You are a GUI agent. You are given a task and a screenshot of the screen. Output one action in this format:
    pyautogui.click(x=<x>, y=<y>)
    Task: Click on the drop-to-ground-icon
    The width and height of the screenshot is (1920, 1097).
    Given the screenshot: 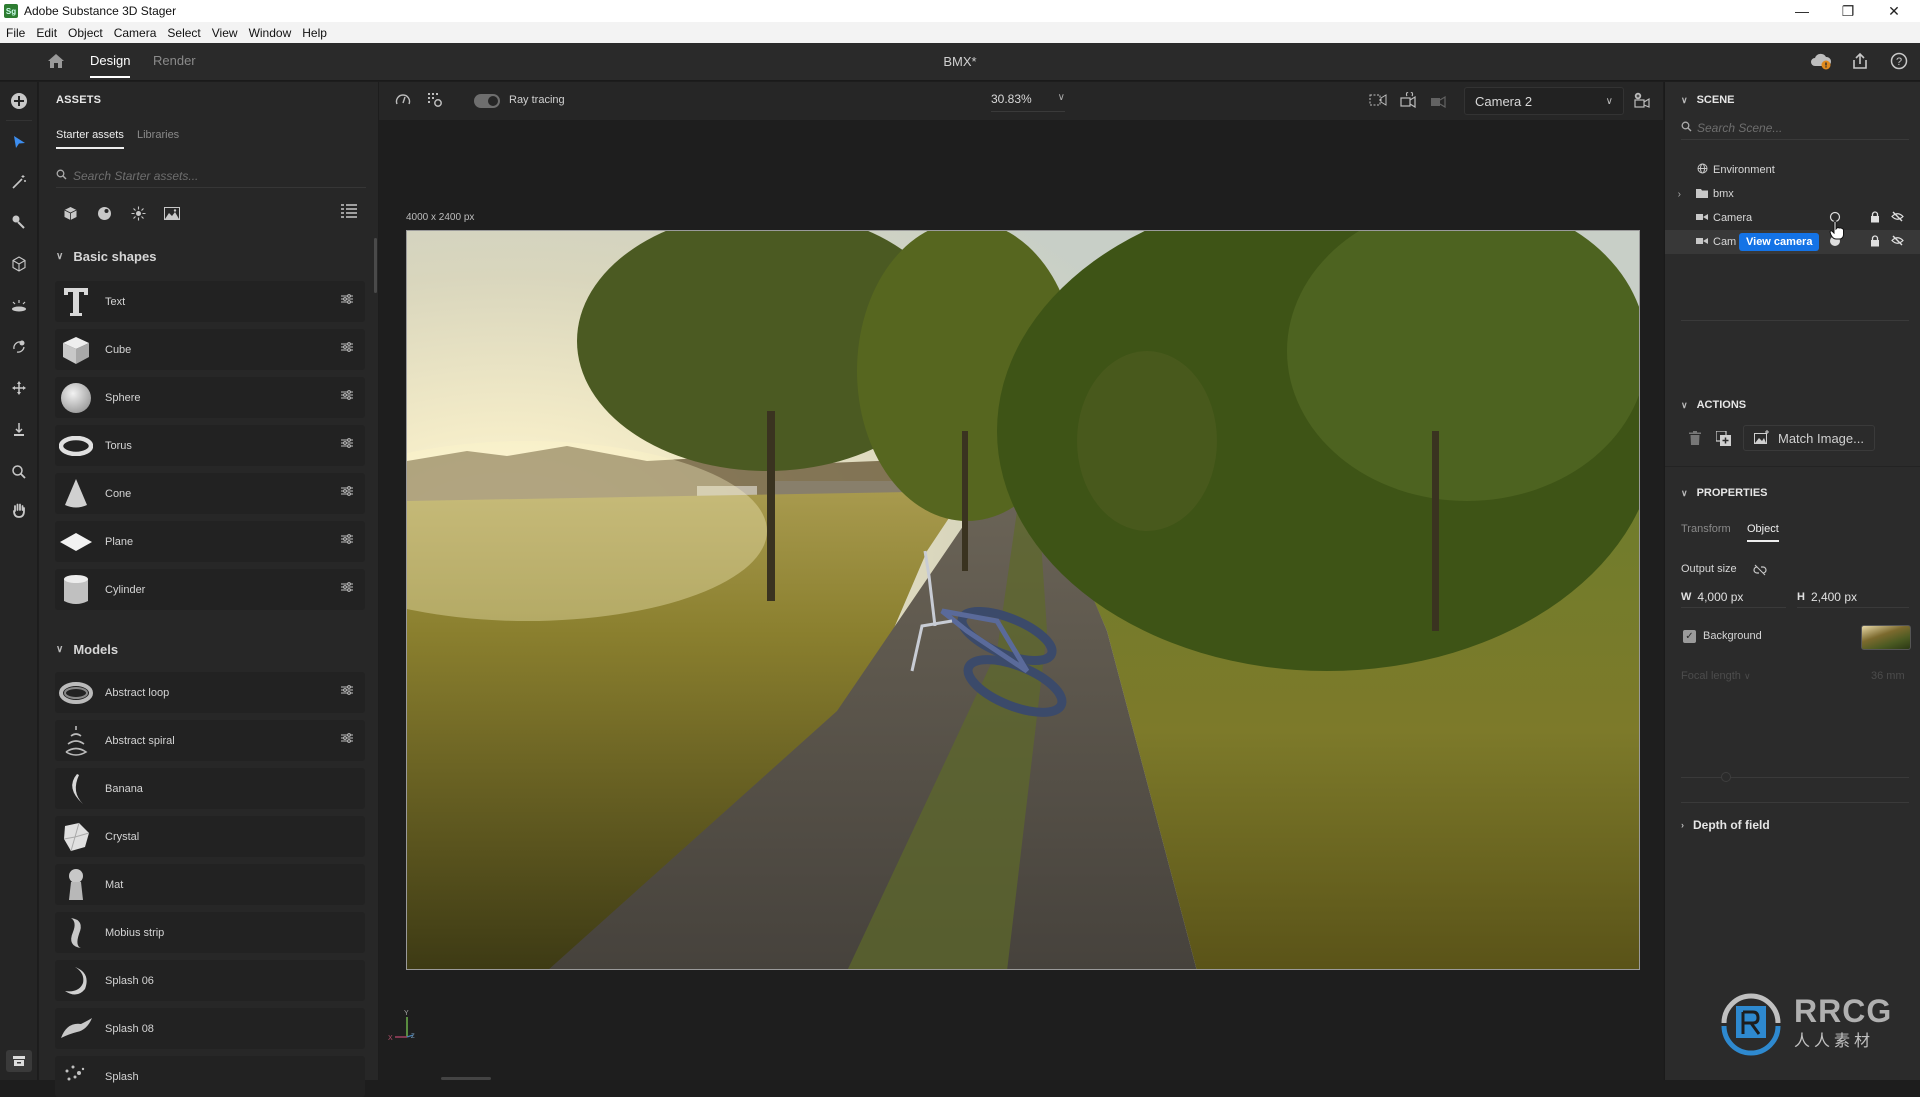 What is the action you would take?
    pyautogui.click(x=19, y=430)
    